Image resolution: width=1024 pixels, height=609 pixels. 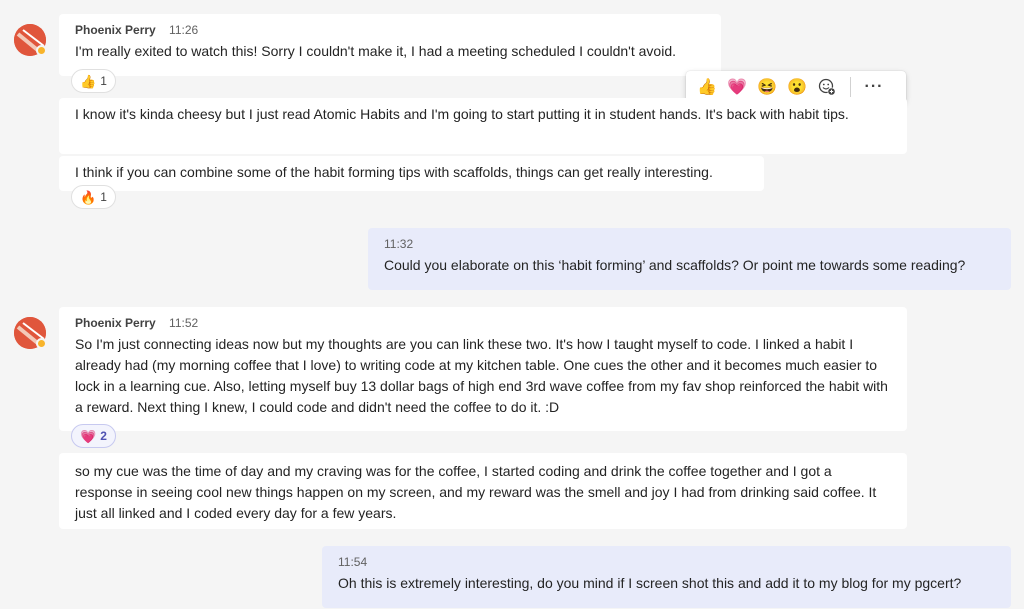 I want to click on thumbs-up-icon: 👍, so click(x=88, y=81).